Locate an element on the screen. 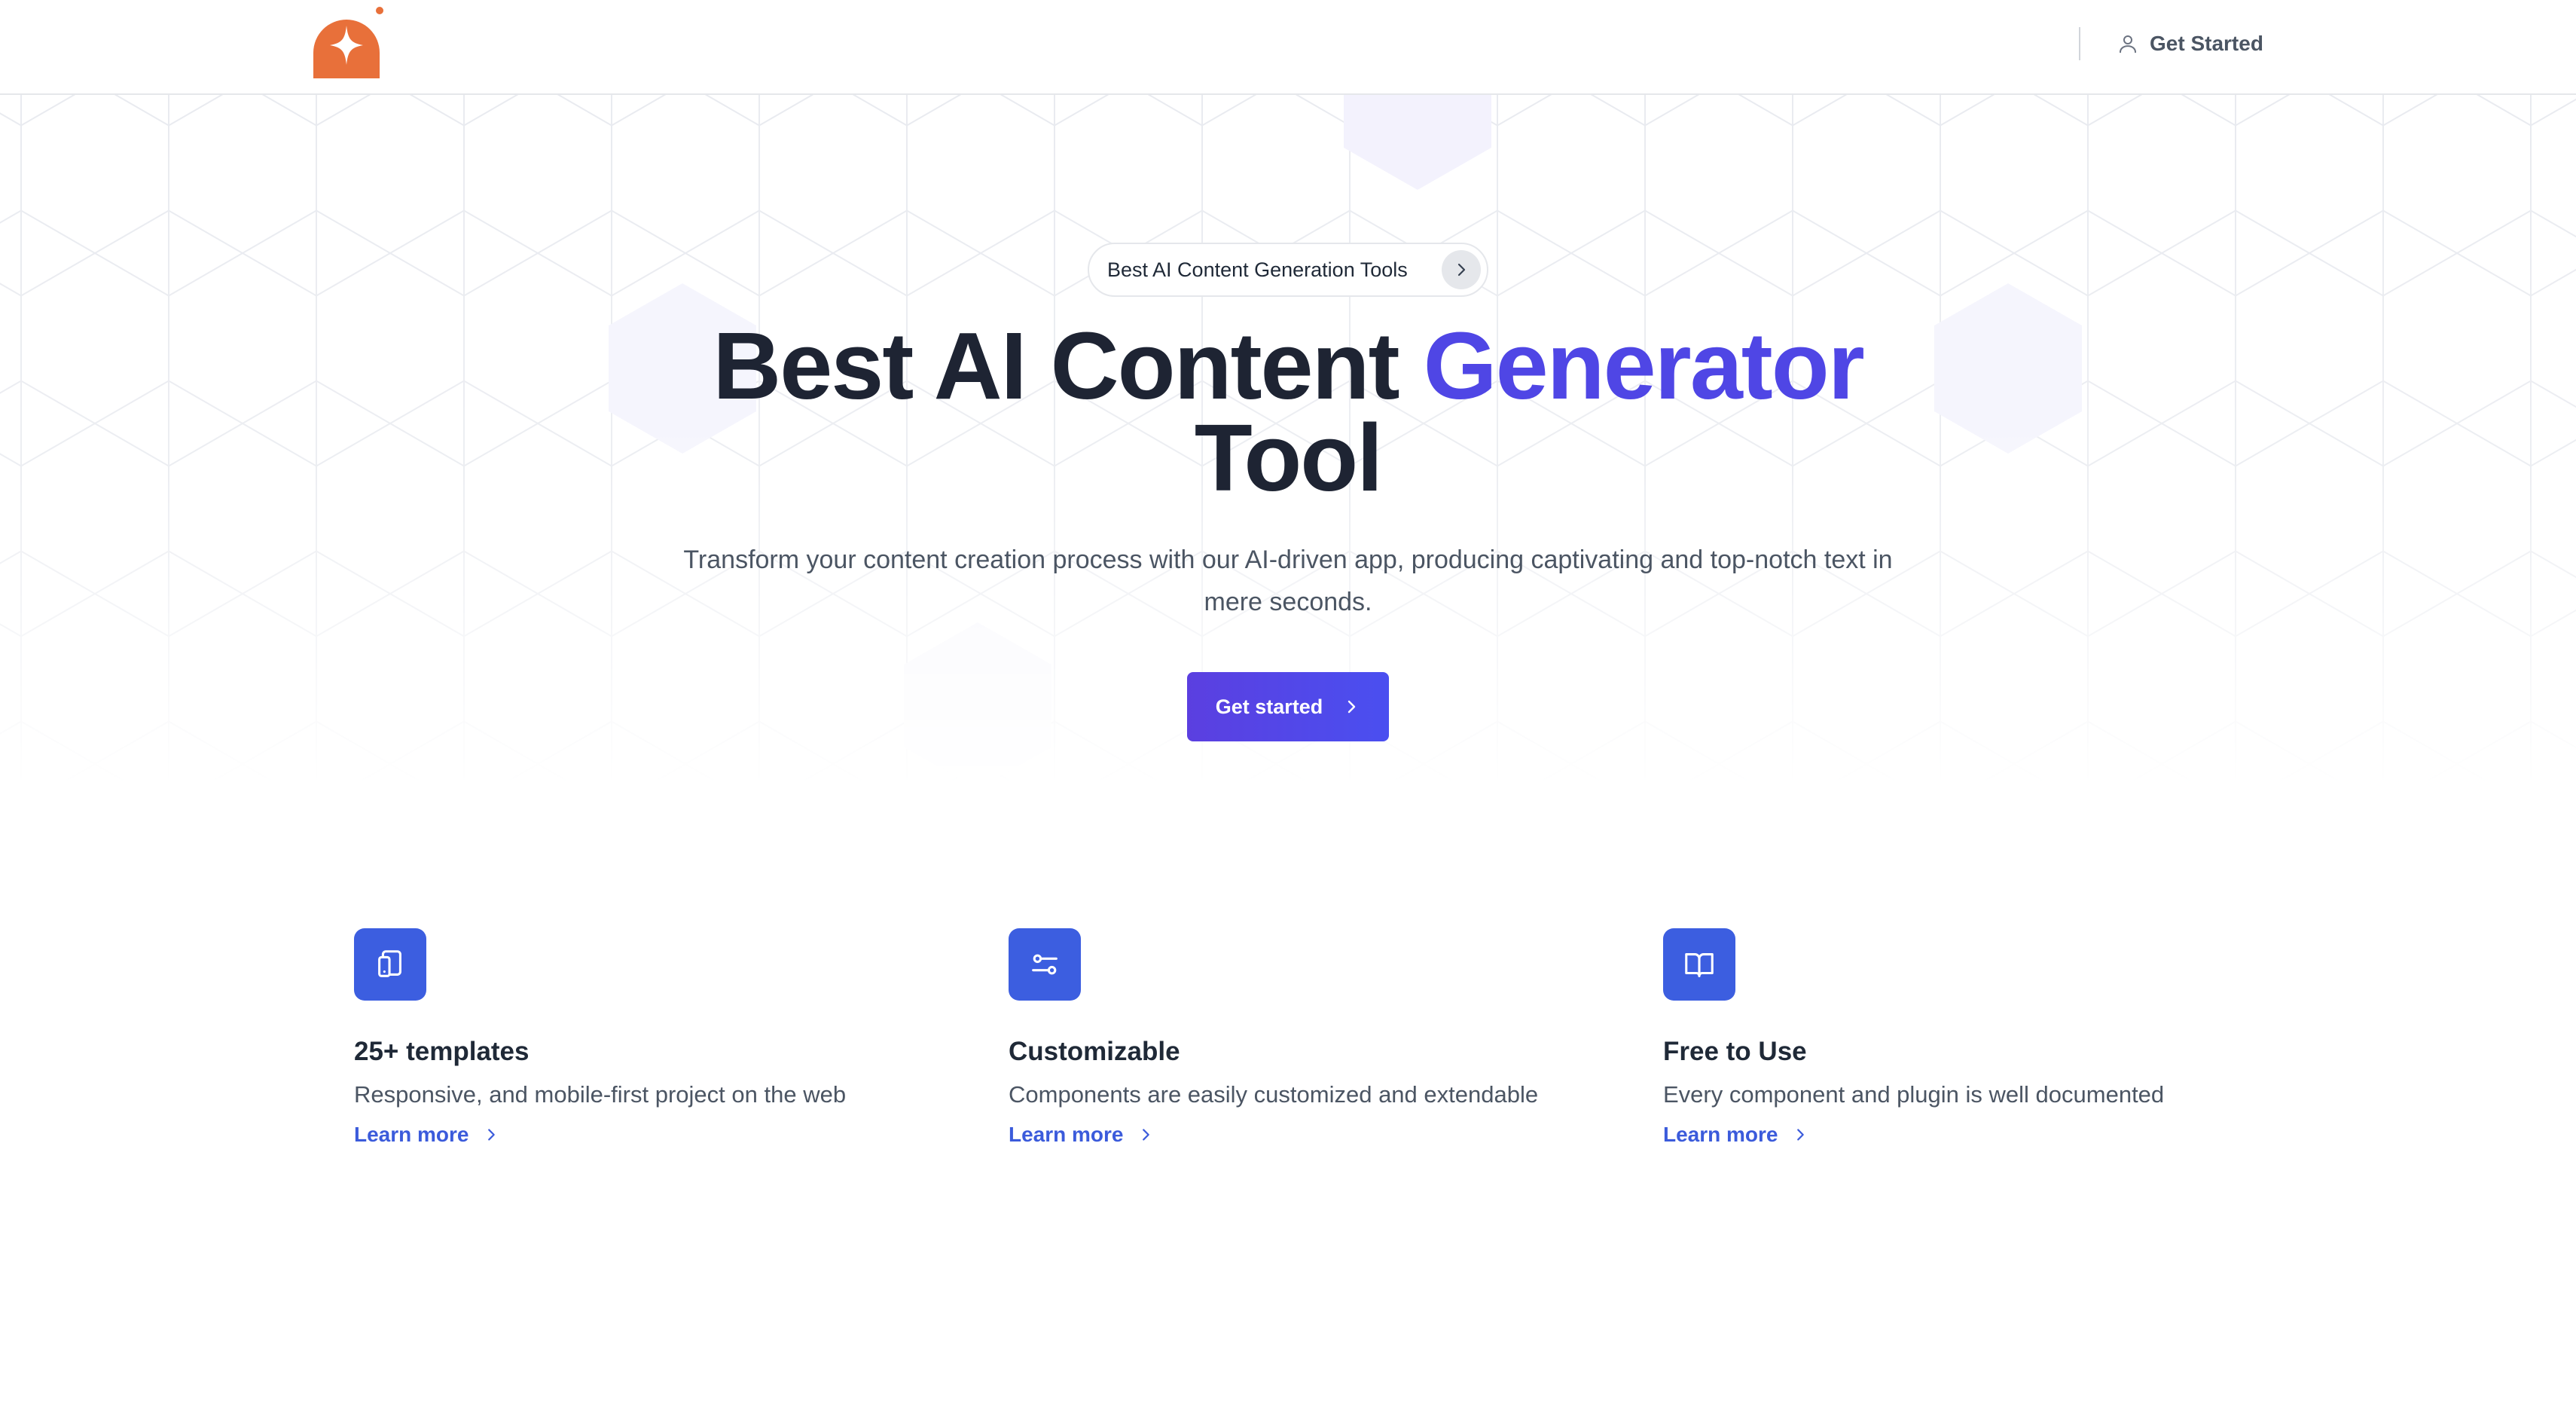 This screenshot has height=1415, width=2576. feature-title: Free to Use is located at coordinates (1735, 1051).